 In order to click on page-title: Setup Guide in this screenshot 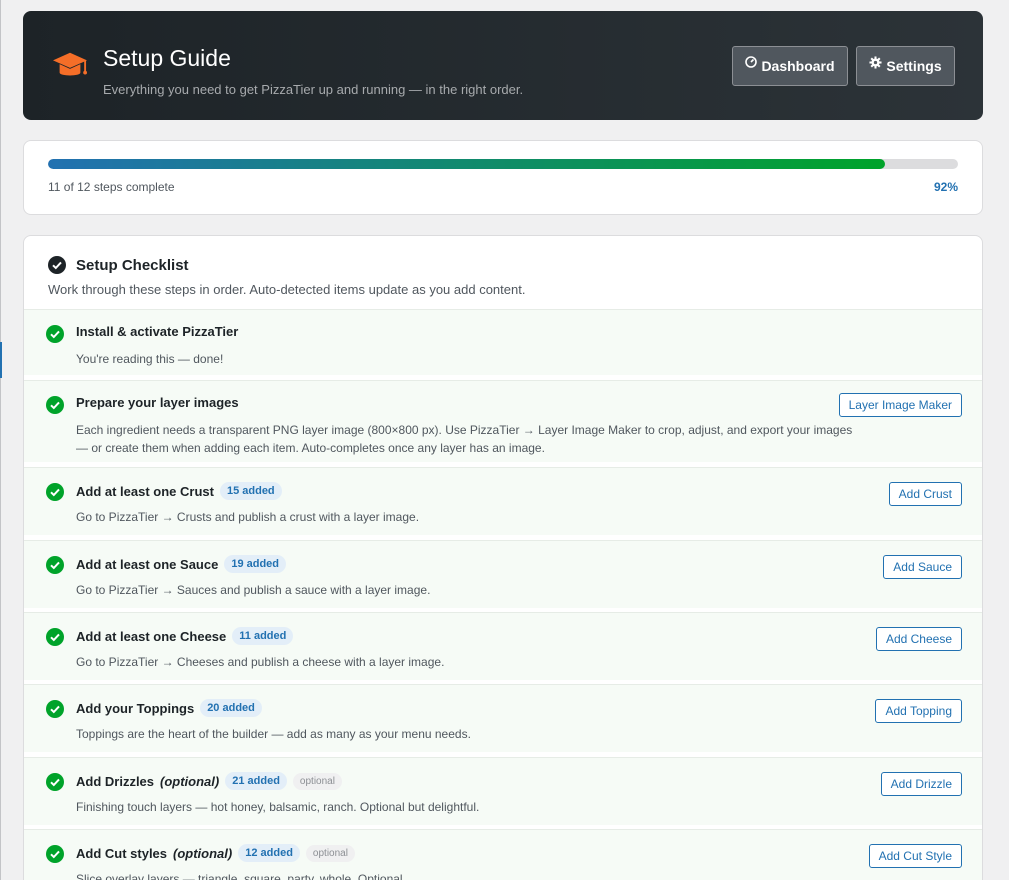, I will do `click(167, 58)`.